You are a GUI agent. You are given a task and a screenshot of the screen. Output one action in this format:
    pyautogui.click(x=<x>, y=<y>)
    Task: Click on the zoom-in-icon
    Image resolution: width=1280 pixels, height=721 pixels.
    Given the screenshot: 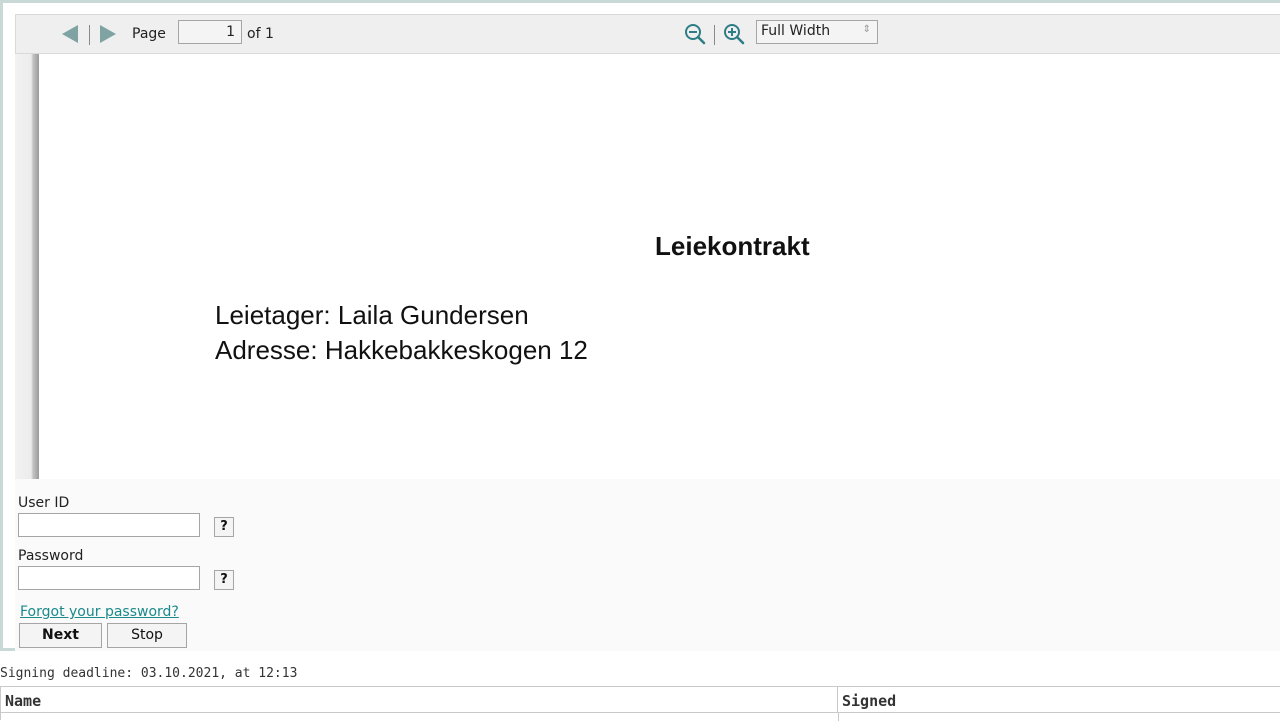 What is the action you would take?
    pyautogui.click(x=734, y=34)
    